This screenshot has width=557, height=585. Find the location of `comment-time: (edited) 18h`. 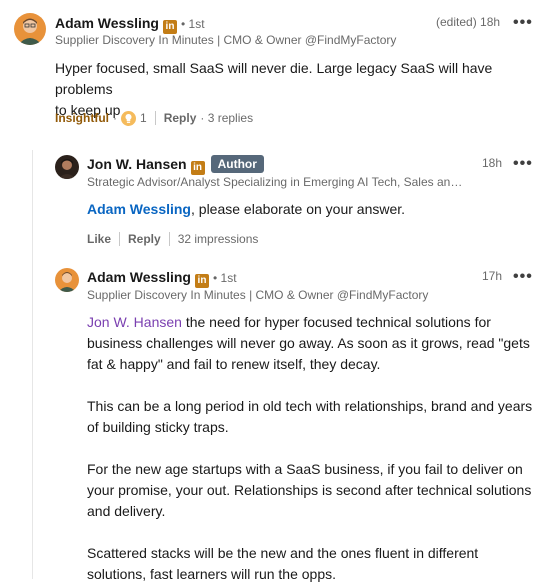

comment-time: (edited) 18h is located at coordinates (468, 22).